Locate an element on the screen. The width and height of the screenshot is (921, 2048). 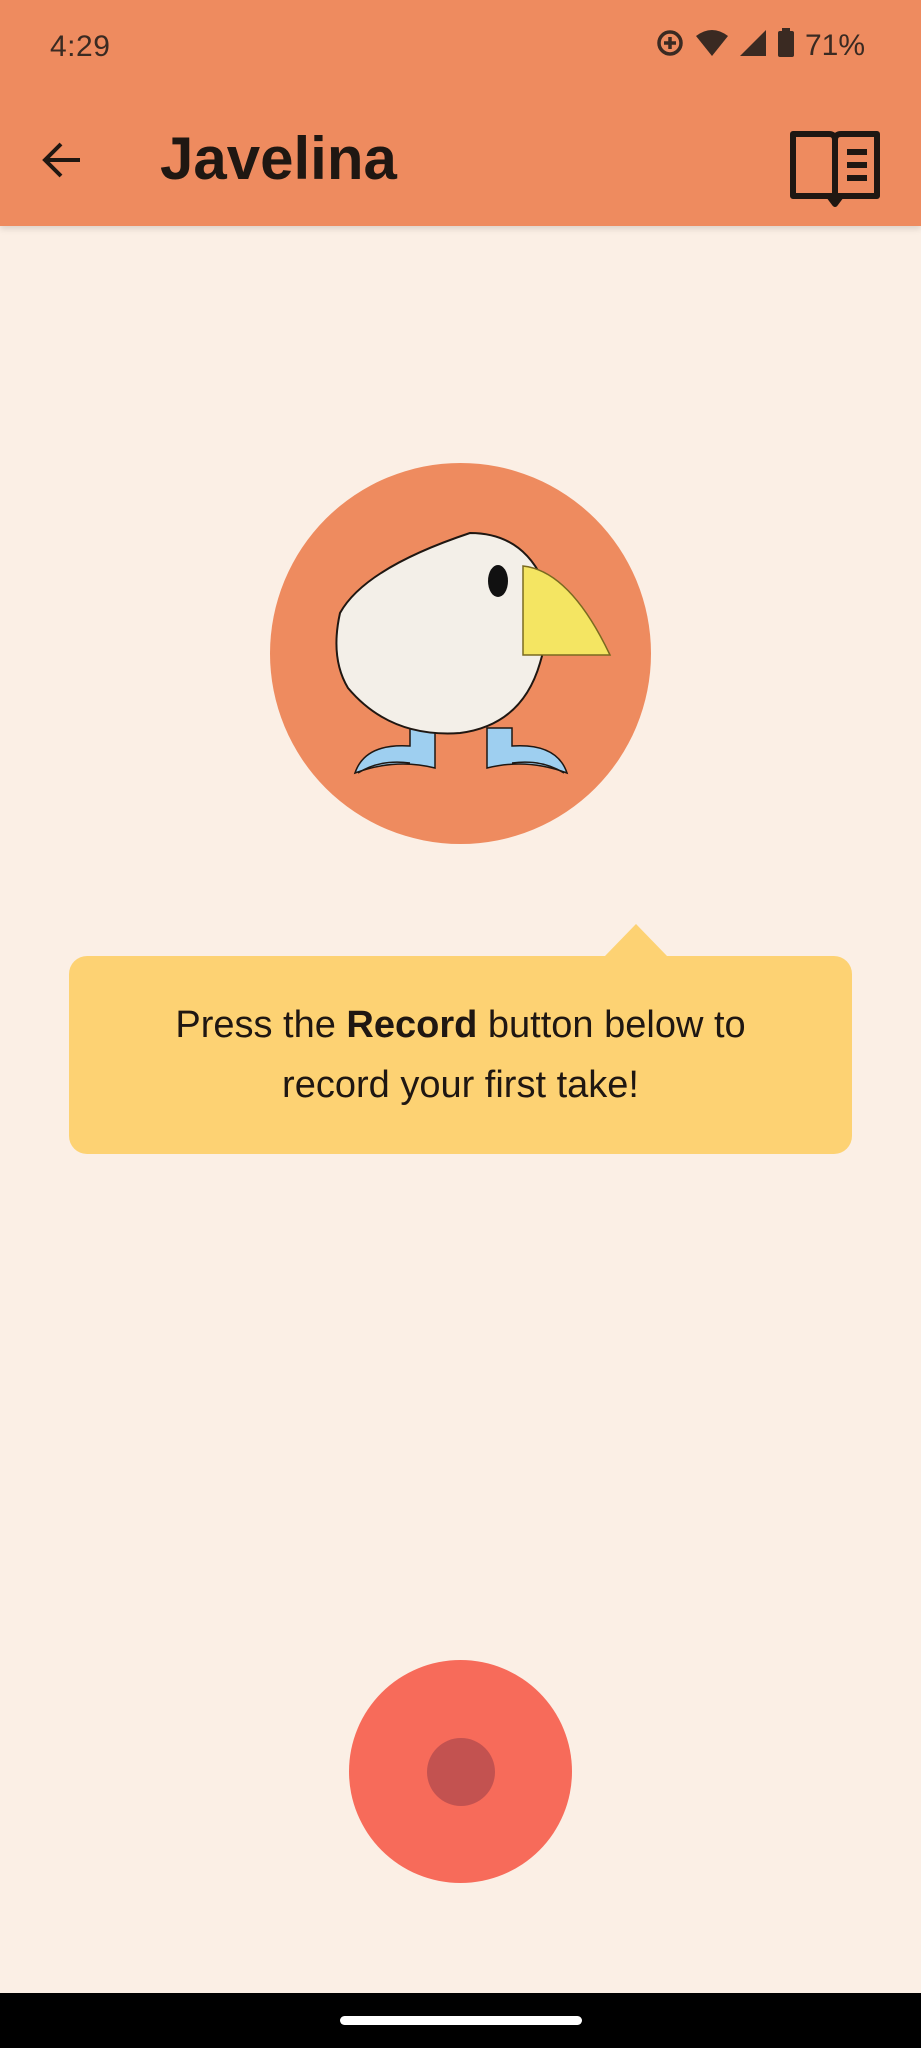
tooltip-text-bold: Record is located at coordinates (412, 1025).